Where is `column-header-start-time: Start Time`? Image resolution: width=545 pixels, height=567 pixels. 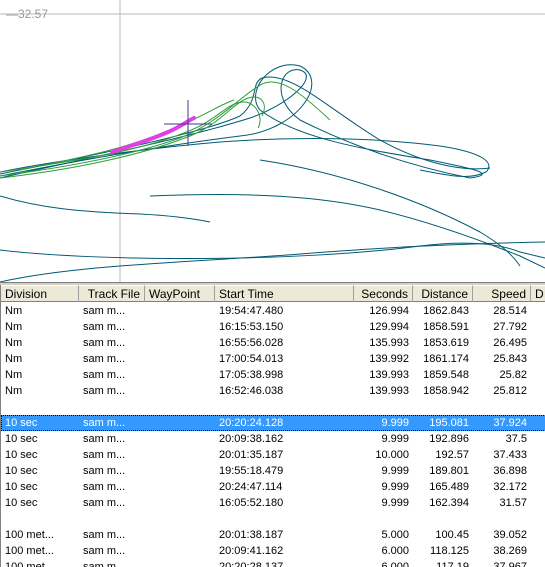 column-header-start-time: Start Time is located at coordinates (284, 293).